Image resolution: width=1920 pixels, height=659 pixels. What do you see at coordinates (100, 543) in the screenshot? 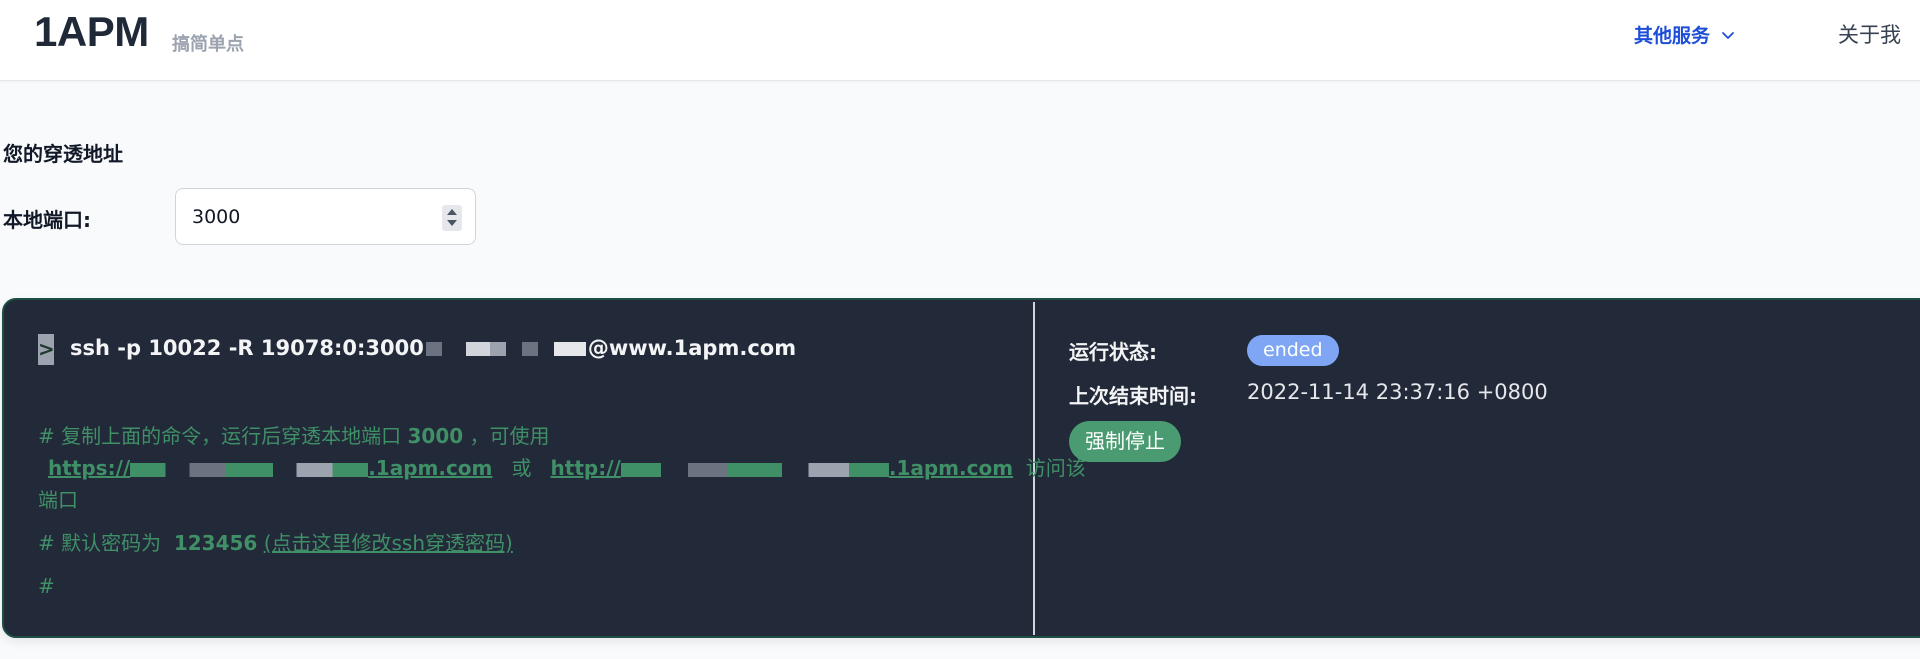
I see `password-label: # 默认密码为` at bounding box center [100, 543].